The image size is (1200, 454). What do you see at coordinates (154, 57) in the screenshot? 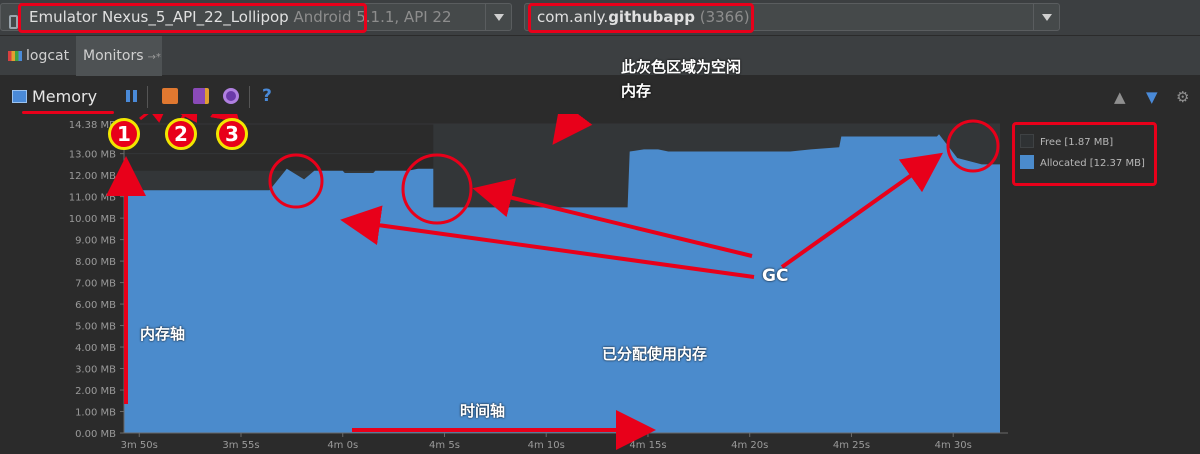
I see `pin-icon: →*` at bounding box center [154, 57].